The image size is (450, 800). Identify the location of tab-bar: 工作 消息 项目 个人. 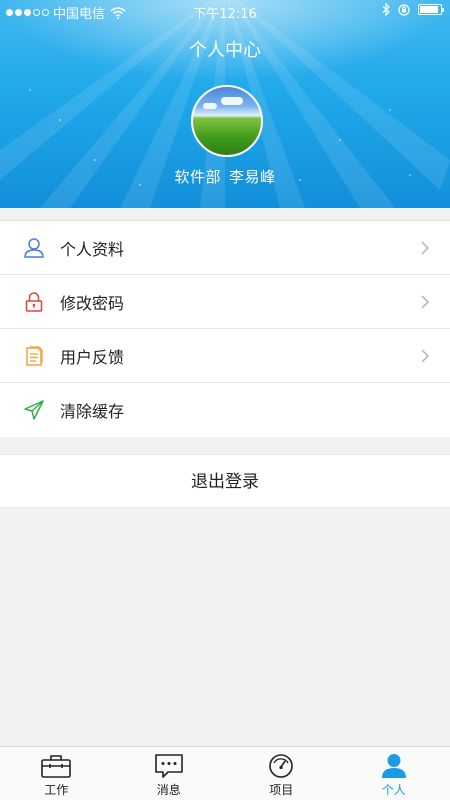
(225, 773).